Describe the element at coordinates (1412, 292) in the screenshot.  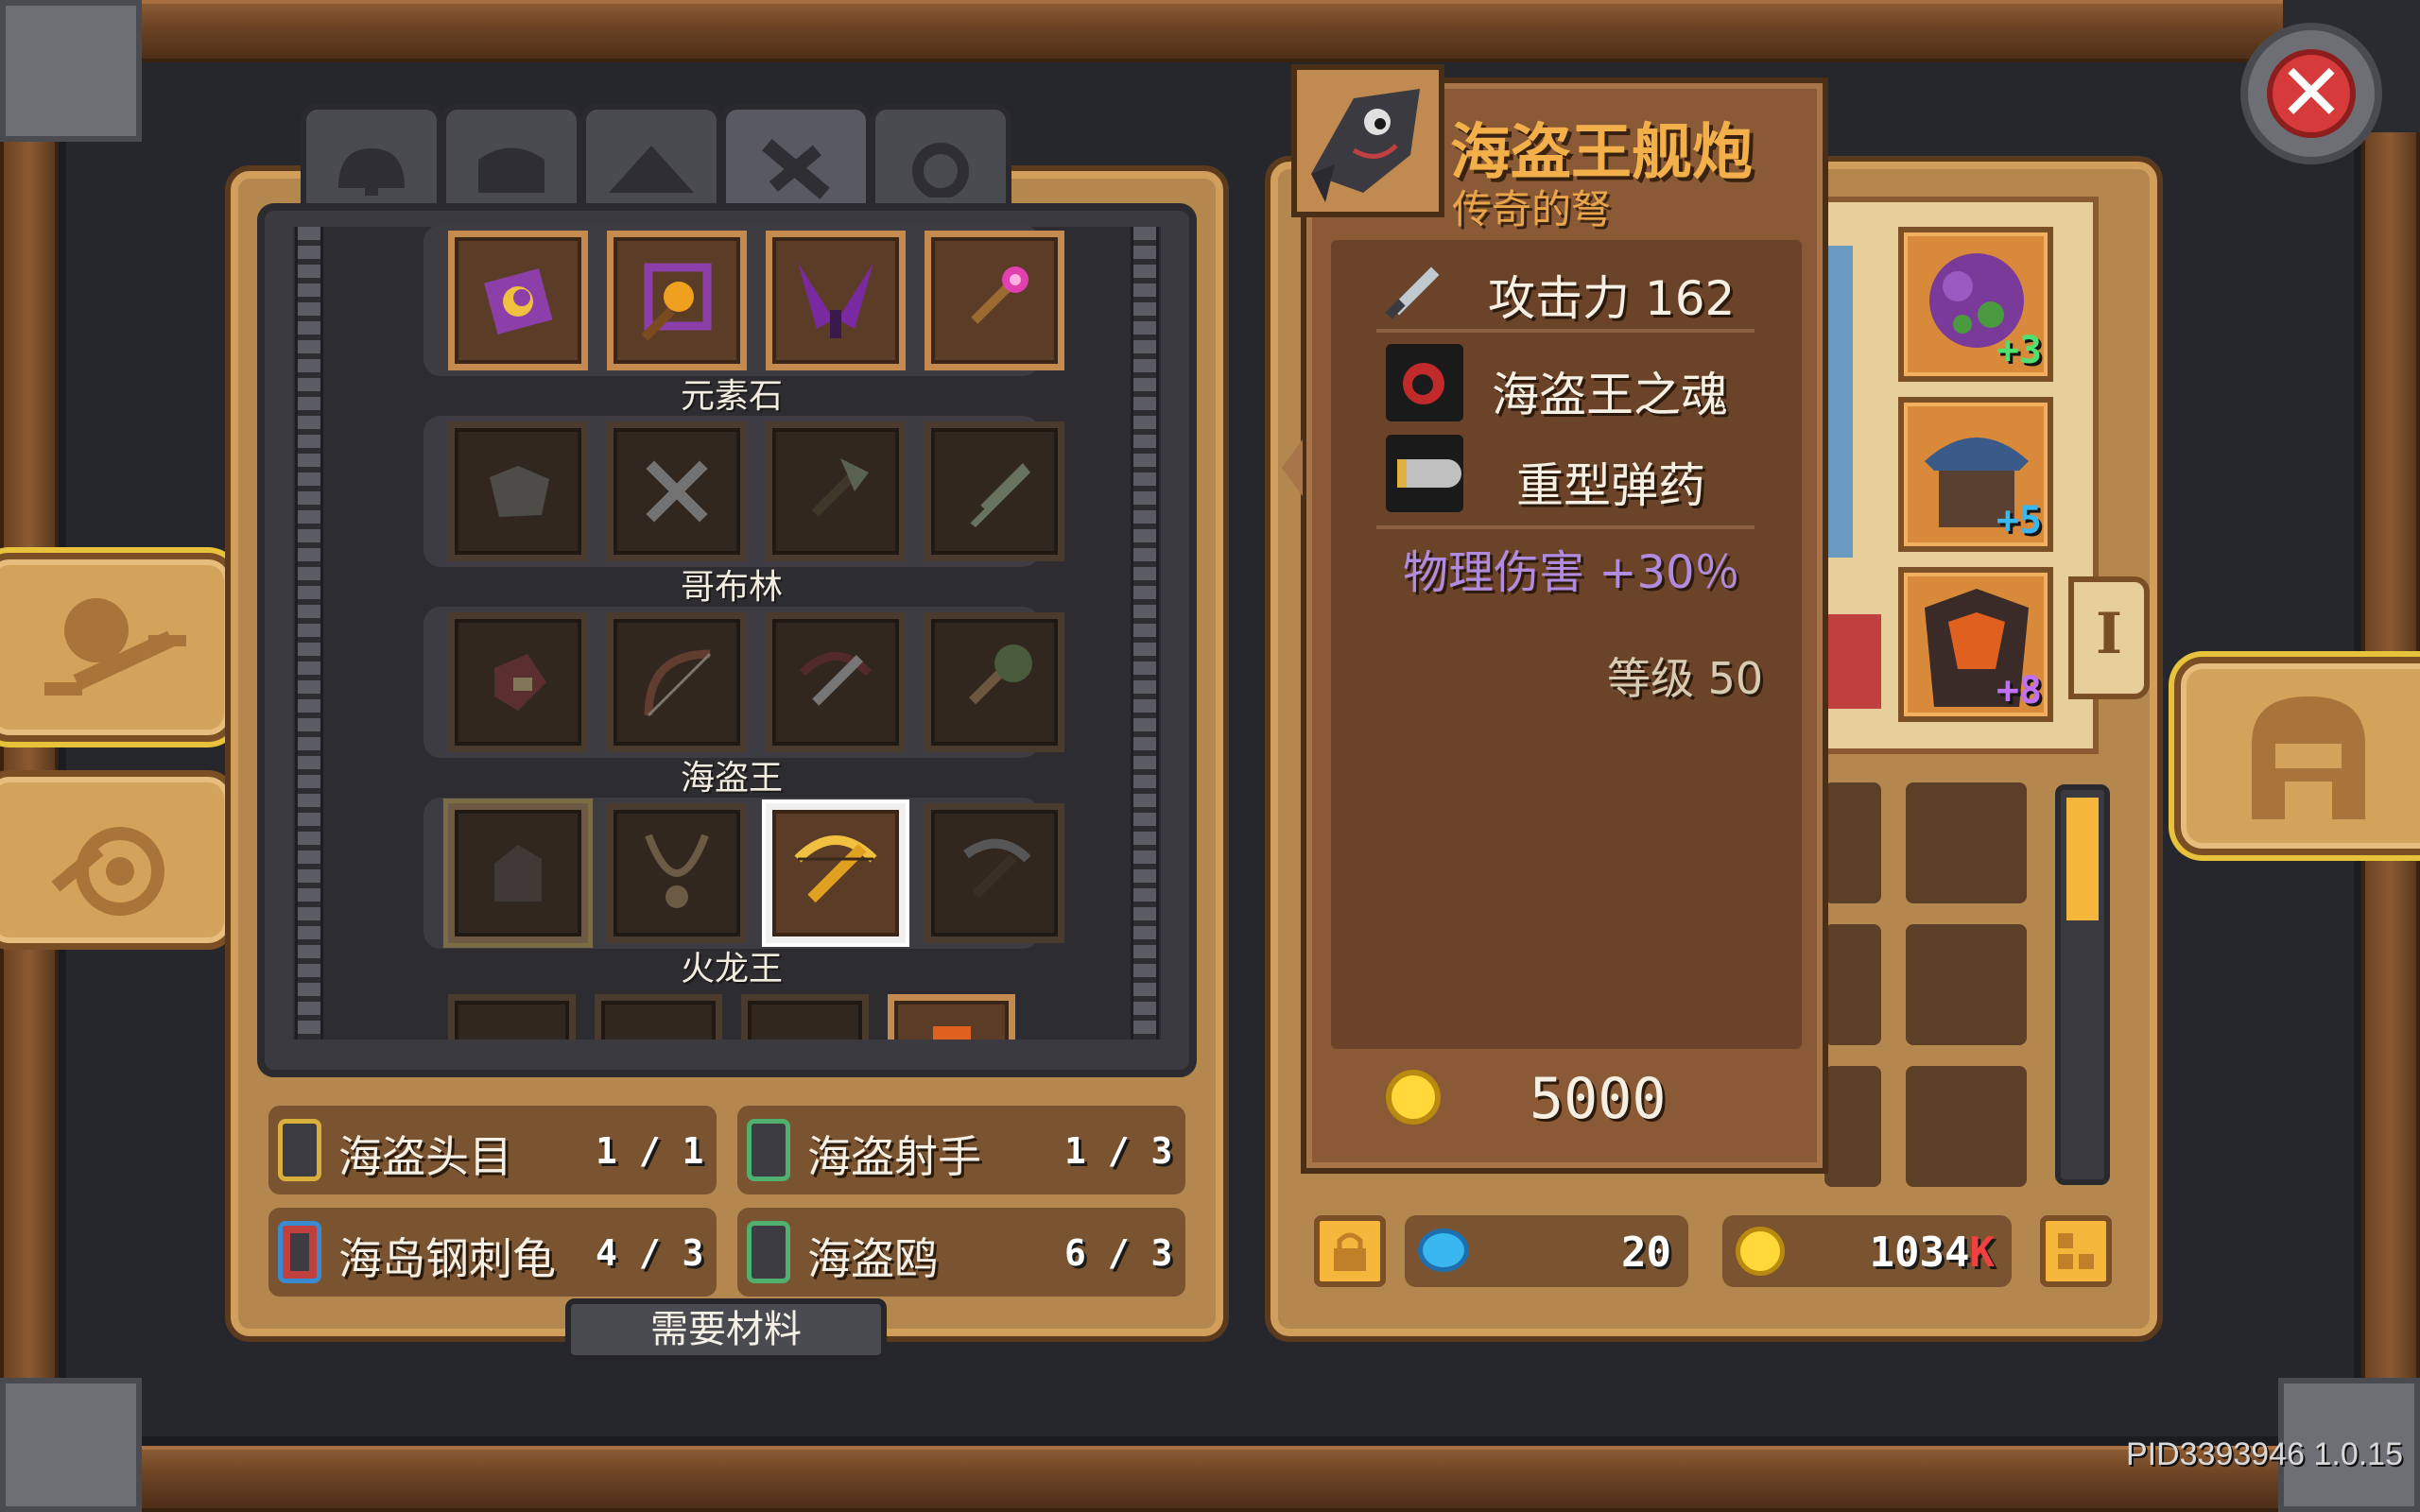
I see `attack-sword-icon` at that location.